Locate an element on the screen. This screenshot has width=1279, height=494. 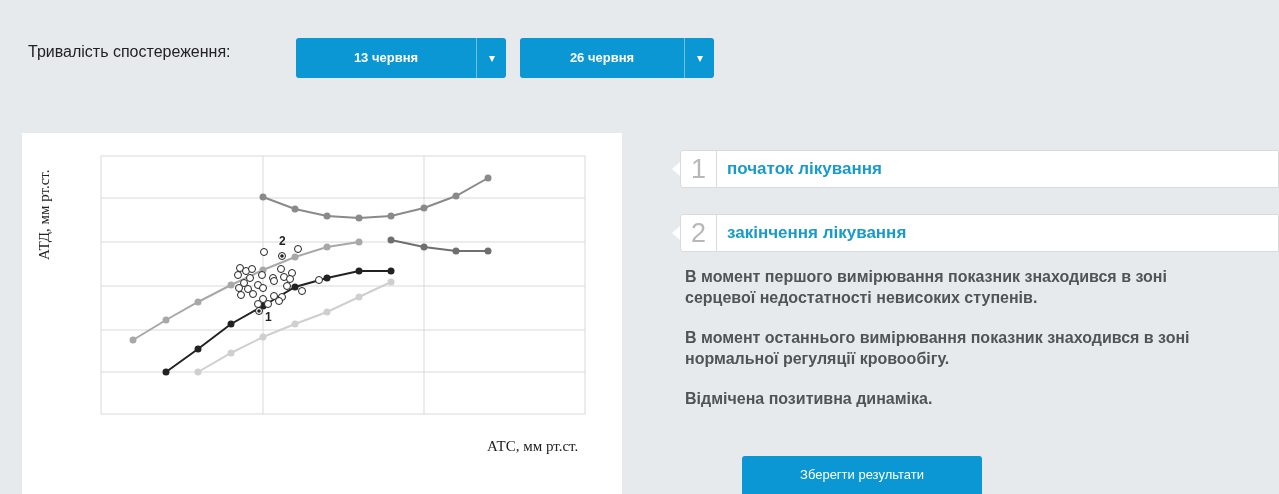
step-label: закінчення лікування is located at coordinates (817, 233).